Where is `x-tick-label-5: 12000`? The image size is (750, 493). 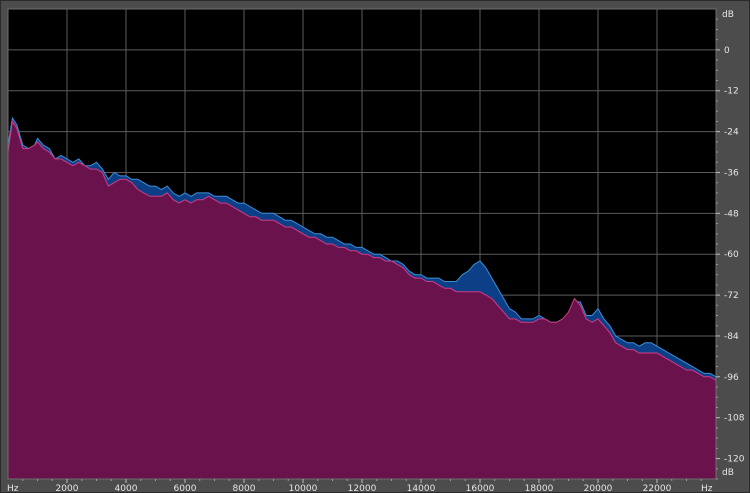
x-tick-label-5: 12000 is located at coordinates (362, 488).